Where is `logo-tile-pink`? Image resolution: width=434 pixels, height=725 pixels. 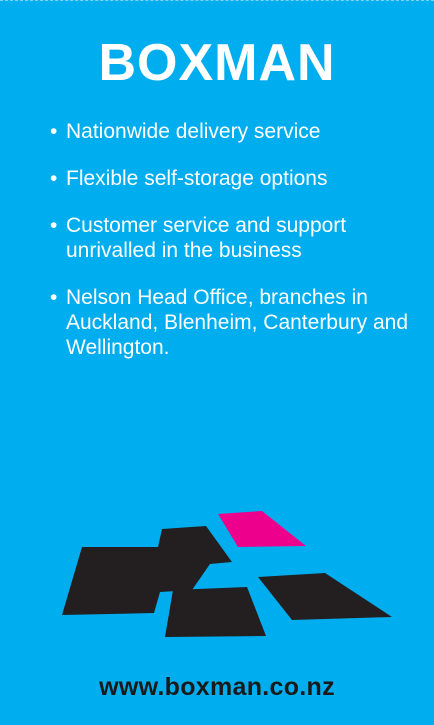 logo-tile-pink is located at coordinates (262, 529).